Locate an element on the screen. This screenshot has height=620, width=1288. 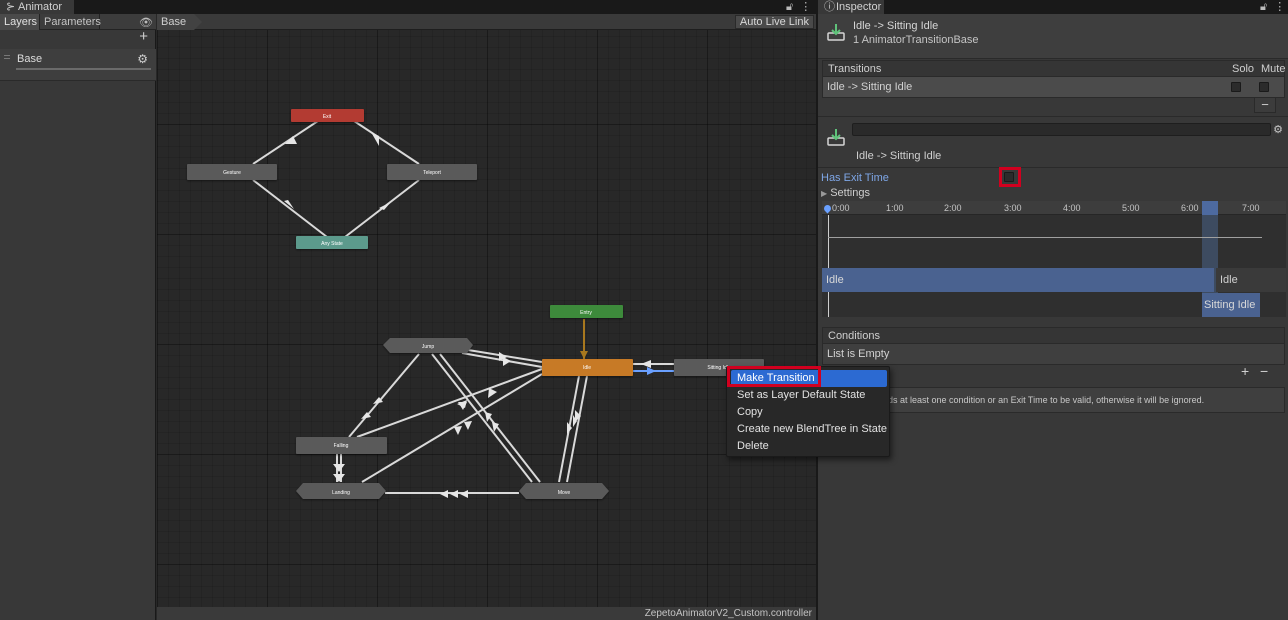
state-gesture-label: Gesture is located at coordinates (232, 173).